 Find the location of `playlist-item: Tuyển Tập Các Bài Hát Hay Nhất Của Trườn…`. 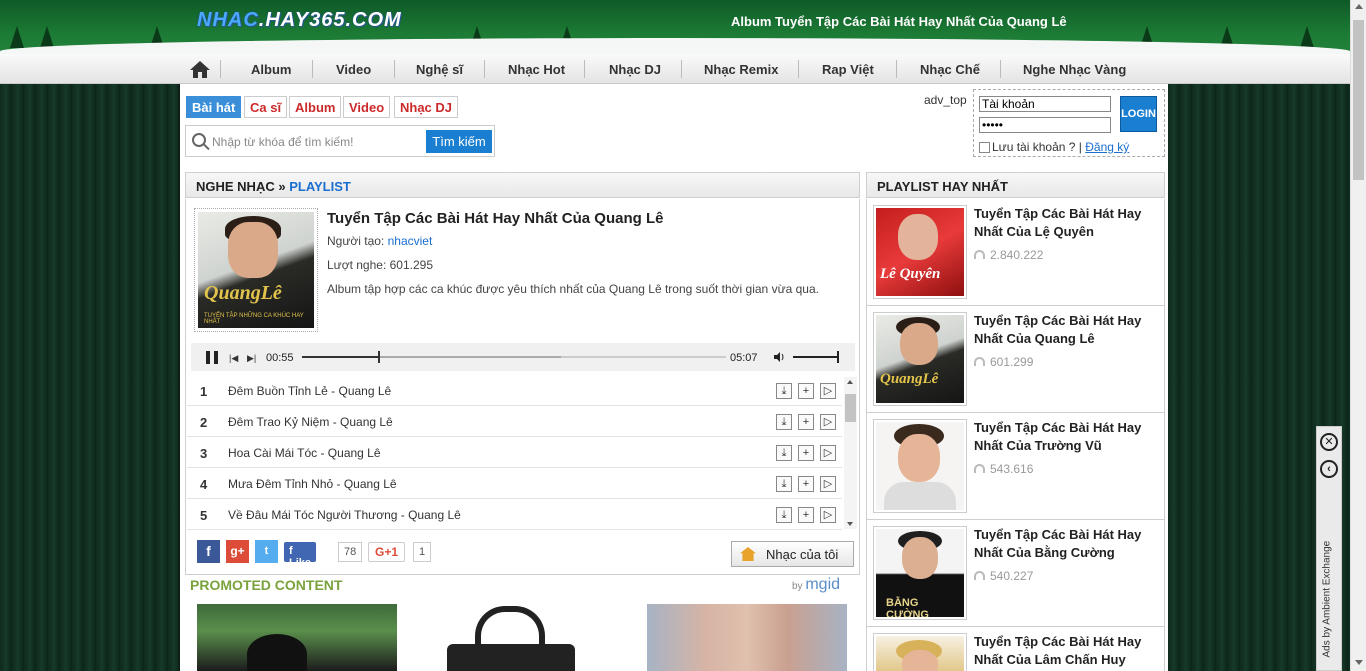

playlist-item: Tuyển Tập Các Bài Hát Hay Nhất Của Trườn… is located at coordinates (1015, 466).